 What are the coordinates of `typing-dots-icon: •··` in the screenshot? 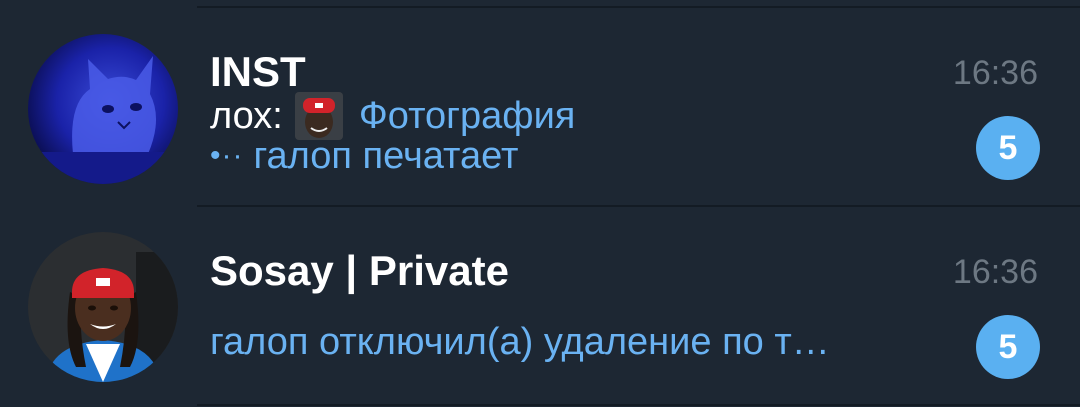 It's located at (227, 155).